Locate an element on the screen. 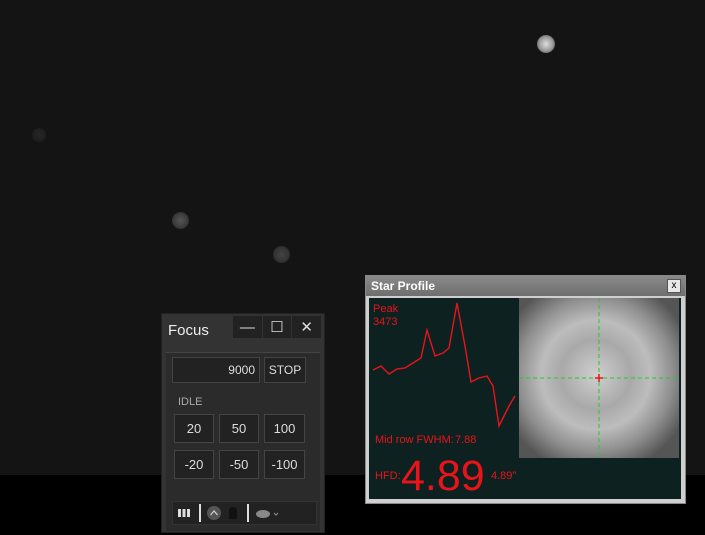  close-button: ✕ is located at coordinates (306, 327).